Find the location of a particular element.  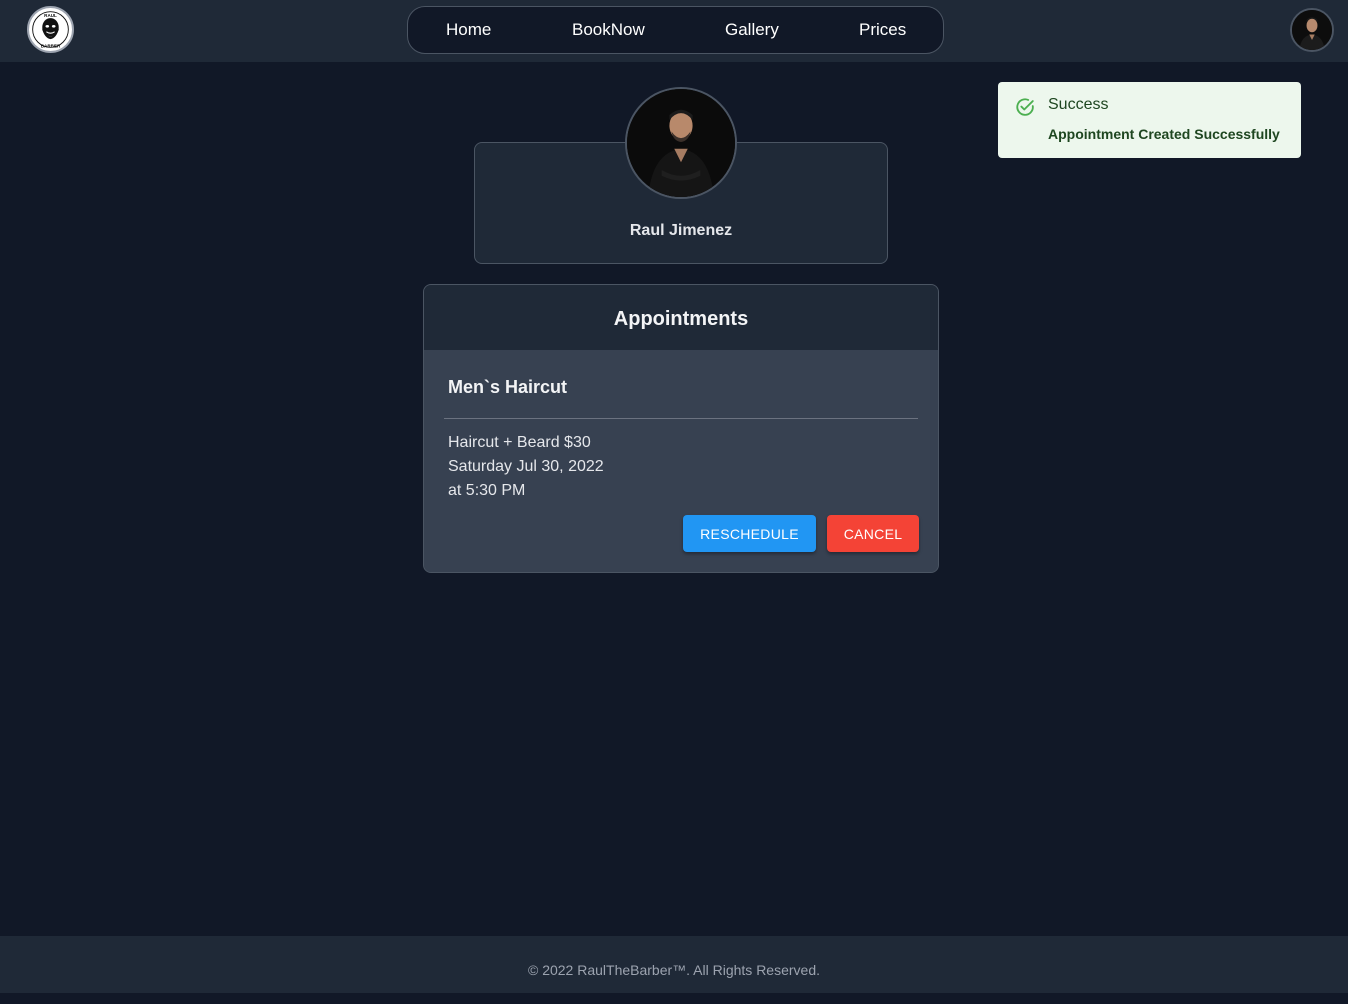

cancel-button: CANCEL is located at coordinates (873, 533).